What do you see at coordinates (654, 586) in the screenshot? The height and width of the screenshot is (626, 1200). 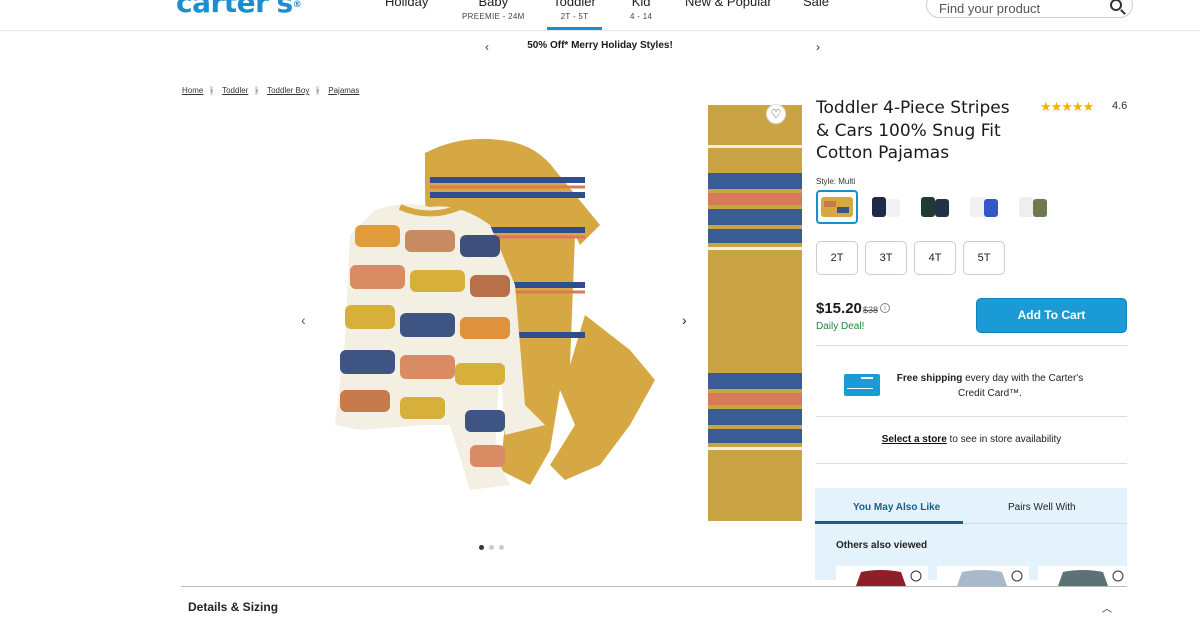 I see `details-divider` at bounding box center [654, 586].